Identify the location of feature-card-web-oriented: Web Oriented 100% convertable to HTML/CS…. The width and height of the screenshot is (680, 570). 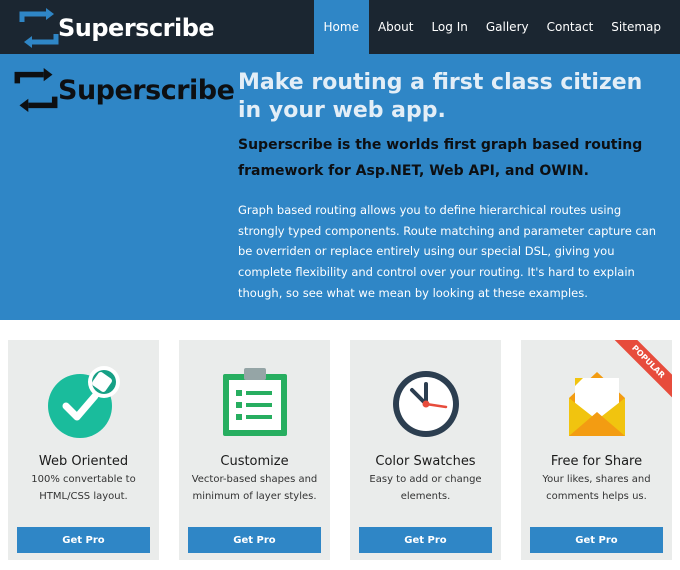
(83, 450).